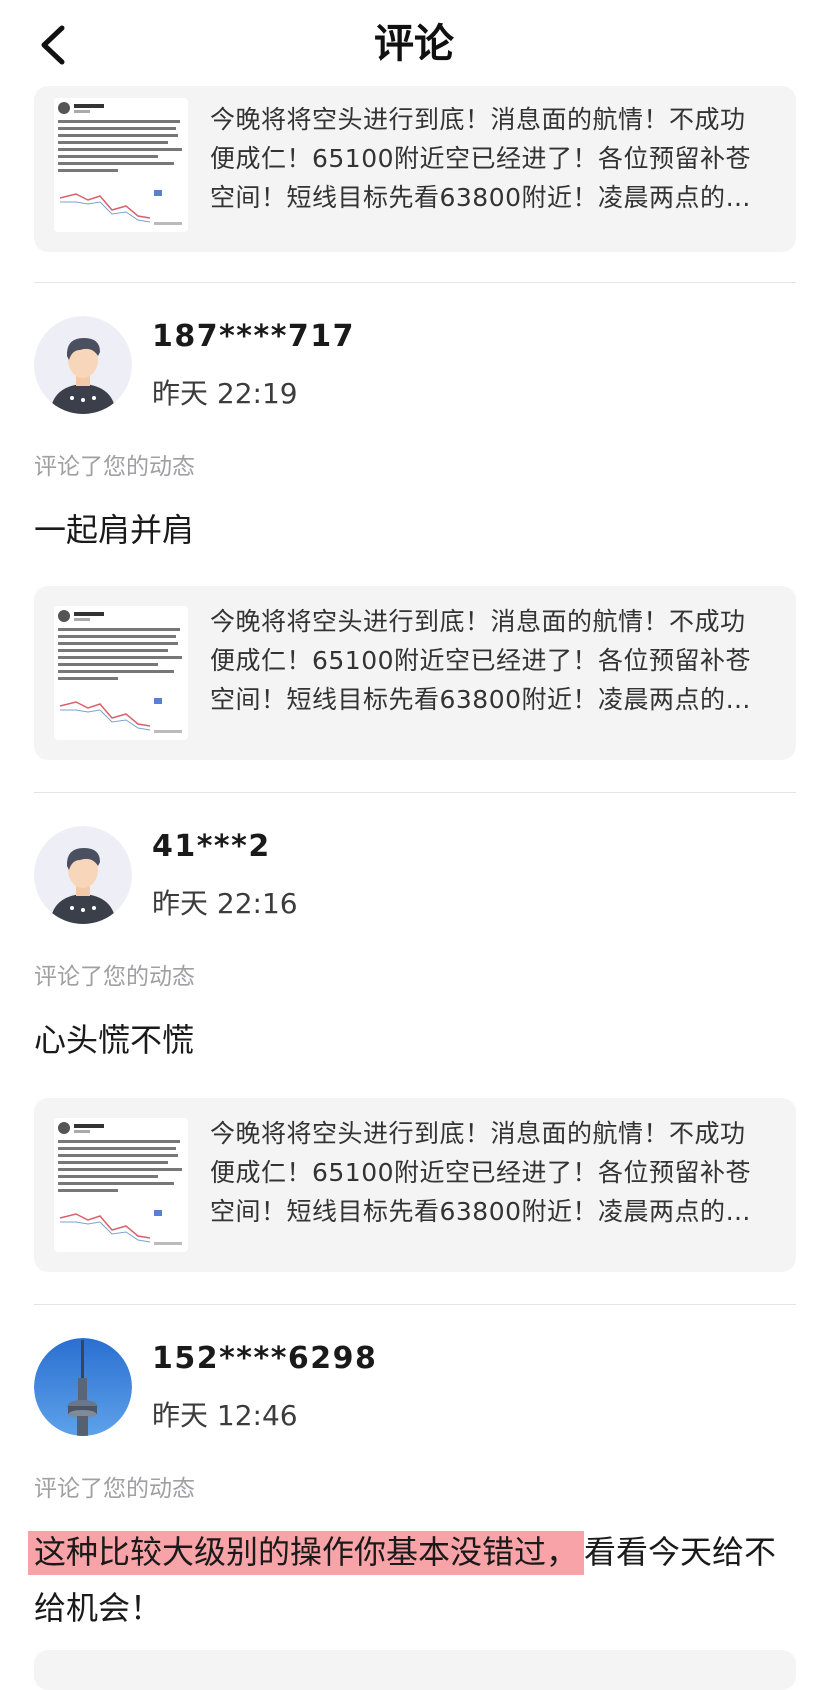  Describe the element at coordinates (114, 530) in the screenshot. I see `comment-text: 一起肩并肩` at that location.